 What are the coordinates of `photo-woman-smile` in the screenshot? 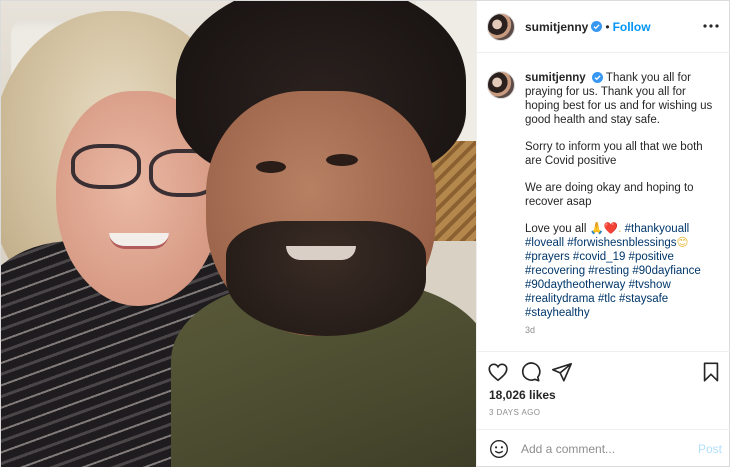 It's located at (139, 241).